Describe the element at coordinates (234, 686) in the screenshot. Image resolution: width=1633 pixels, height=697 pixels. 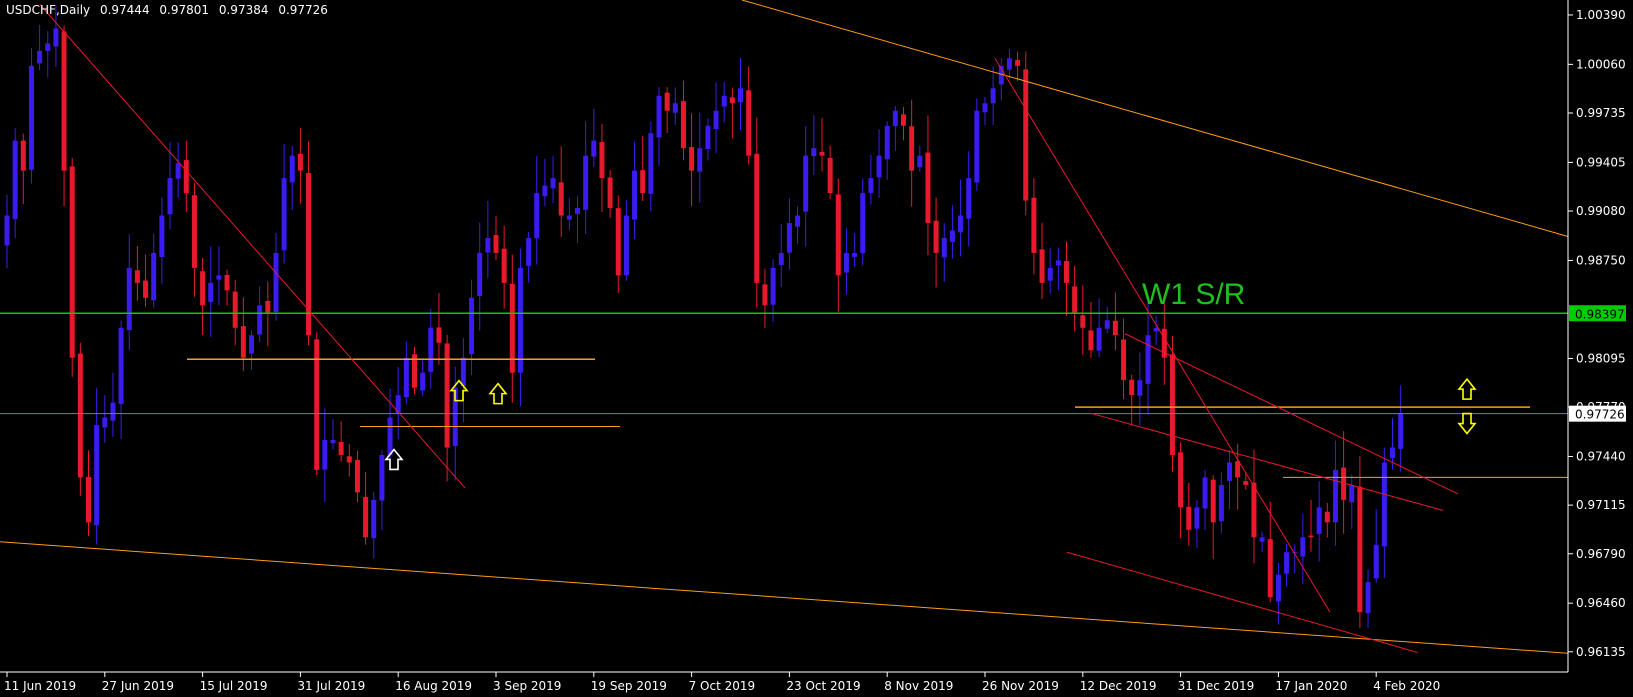
I see `x-tick-label: 15 Jul 2019` at that location.